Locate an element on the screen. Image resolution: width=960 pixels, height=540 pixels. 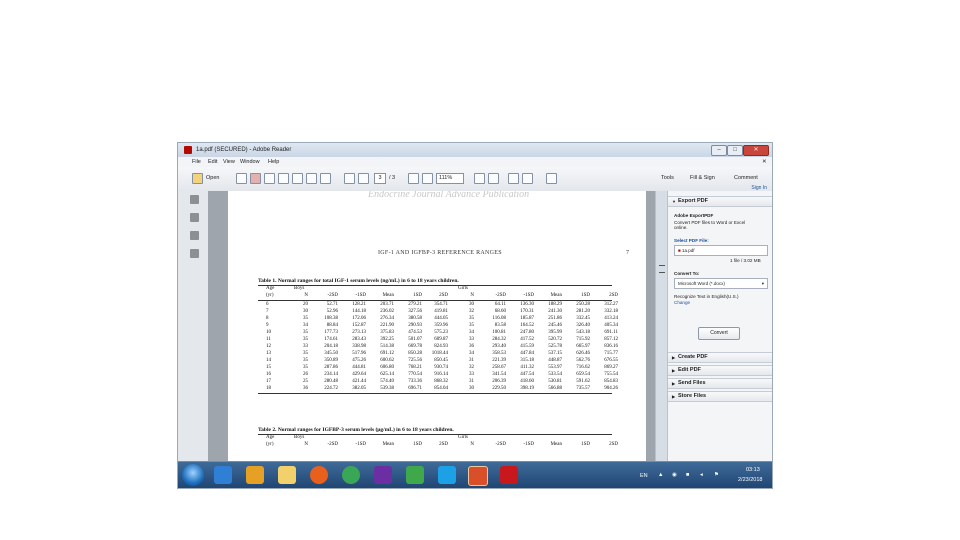
table-cell: 350.89 is located at coordinates (331, 360).